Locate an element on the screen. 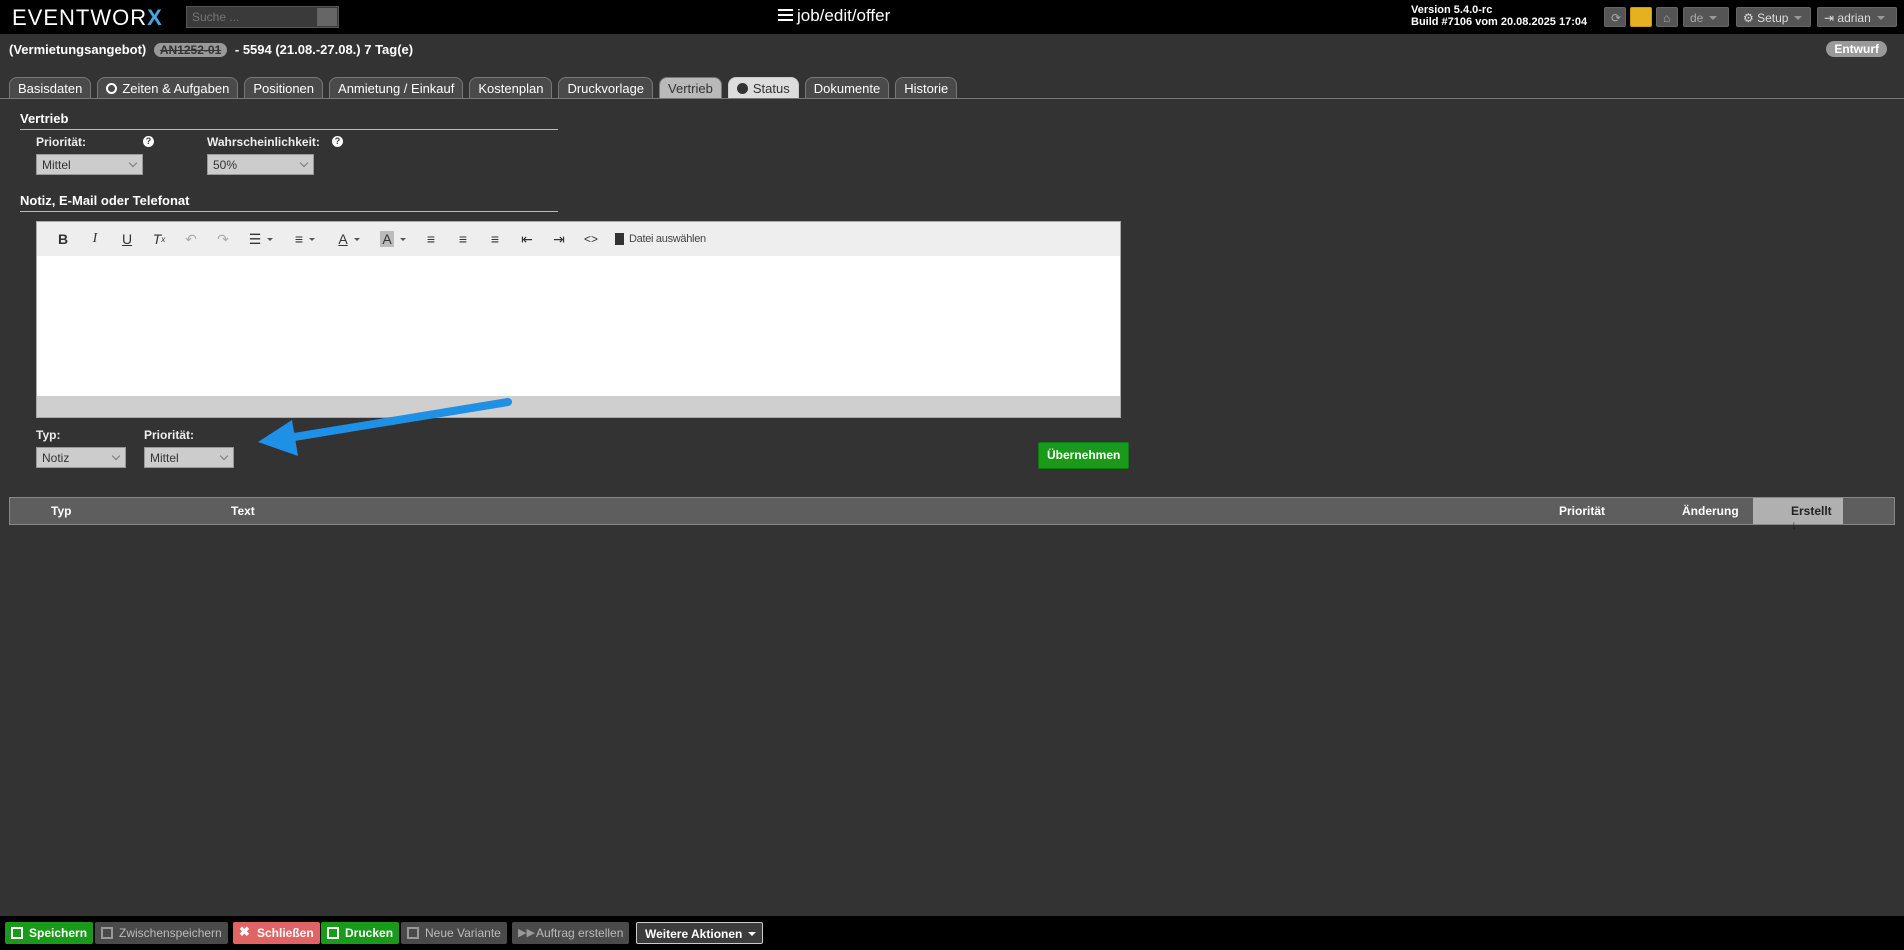 Image resolution: width=1904 pixels, height=950 pixels. new-variant-button: Neue Variante is located at coordinates (454, 933).